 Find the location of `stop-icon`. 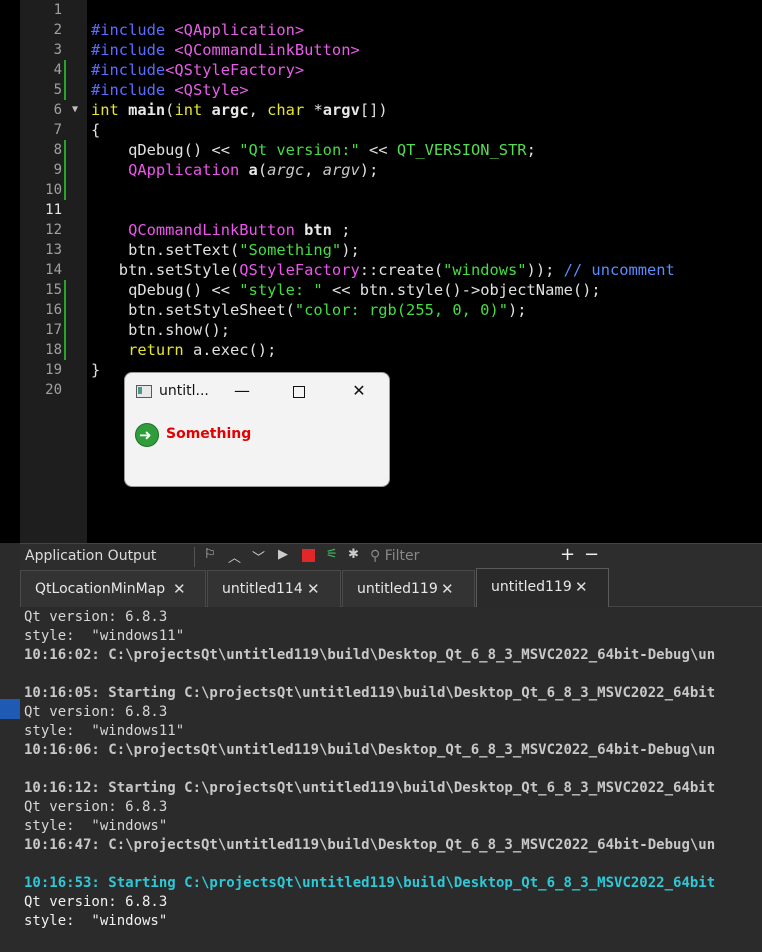

stop-icon is located at coordinates (308, 555).